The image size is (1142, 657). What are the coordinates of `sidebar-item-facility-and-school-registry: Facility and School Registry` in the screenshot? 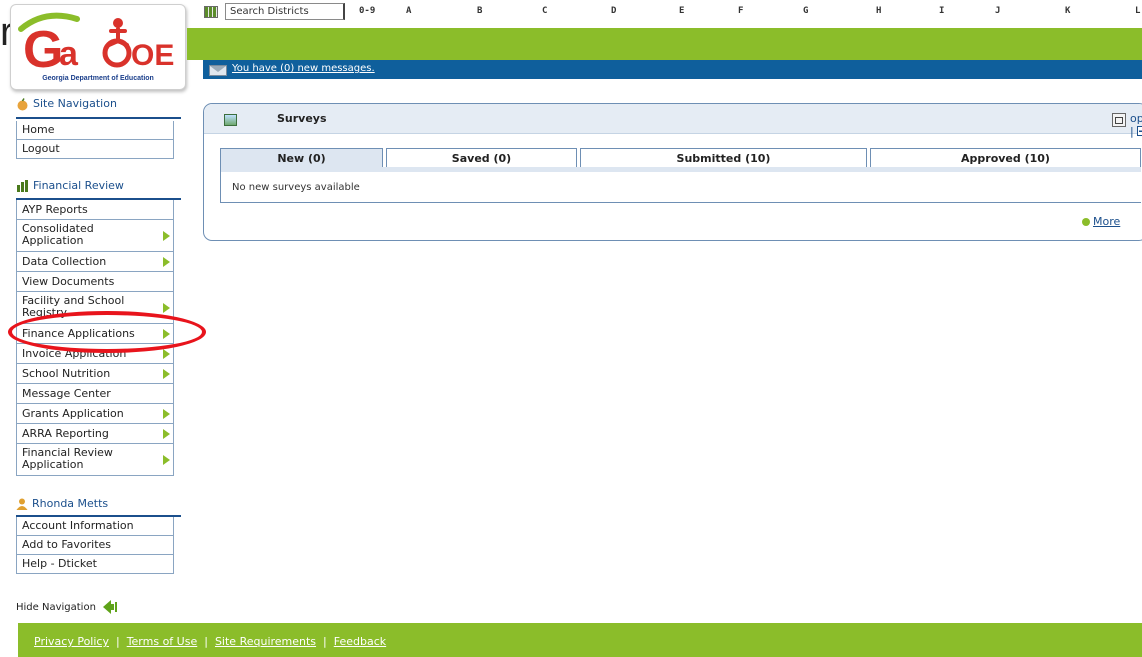 It's located at (95, 308).